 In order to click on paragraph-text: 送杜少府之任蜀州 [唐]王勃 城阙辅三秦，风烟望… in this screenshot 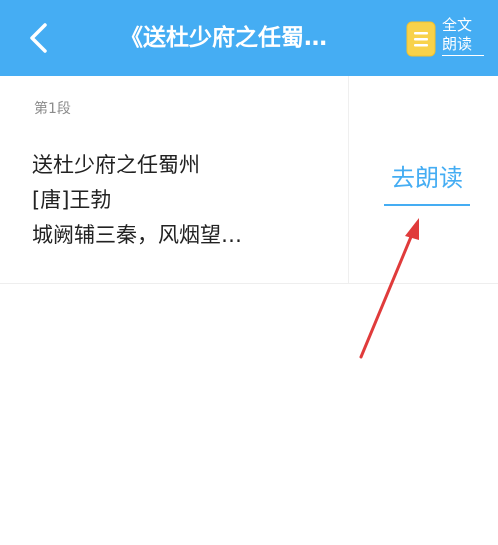, I will do `click(182, 200)`.